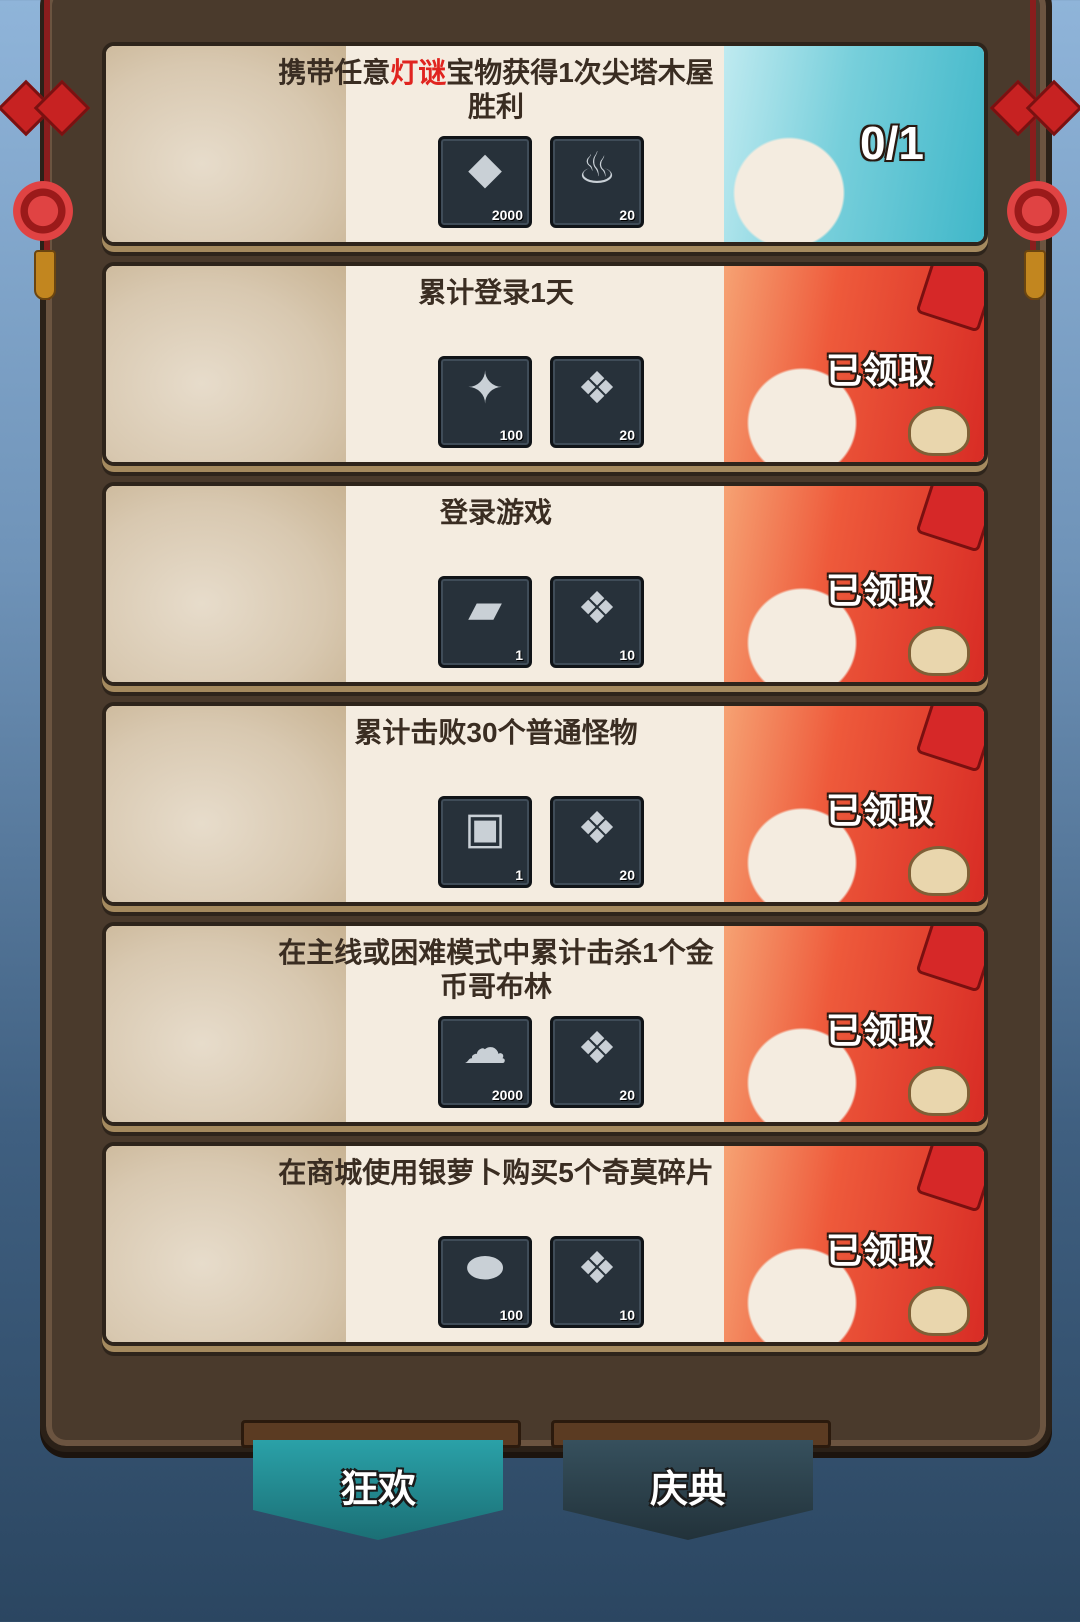  Describe the element at coordinates (418, 72) in the screenshot. I see `highlight-text: 灯谜` at that location.